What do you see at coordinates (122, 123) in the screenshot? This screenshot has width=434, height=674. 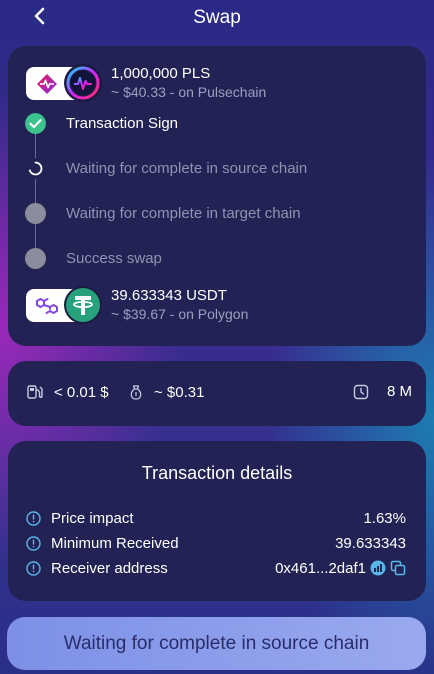 I see `step-label: Transaction Sign` at bounding box center [122, 123].